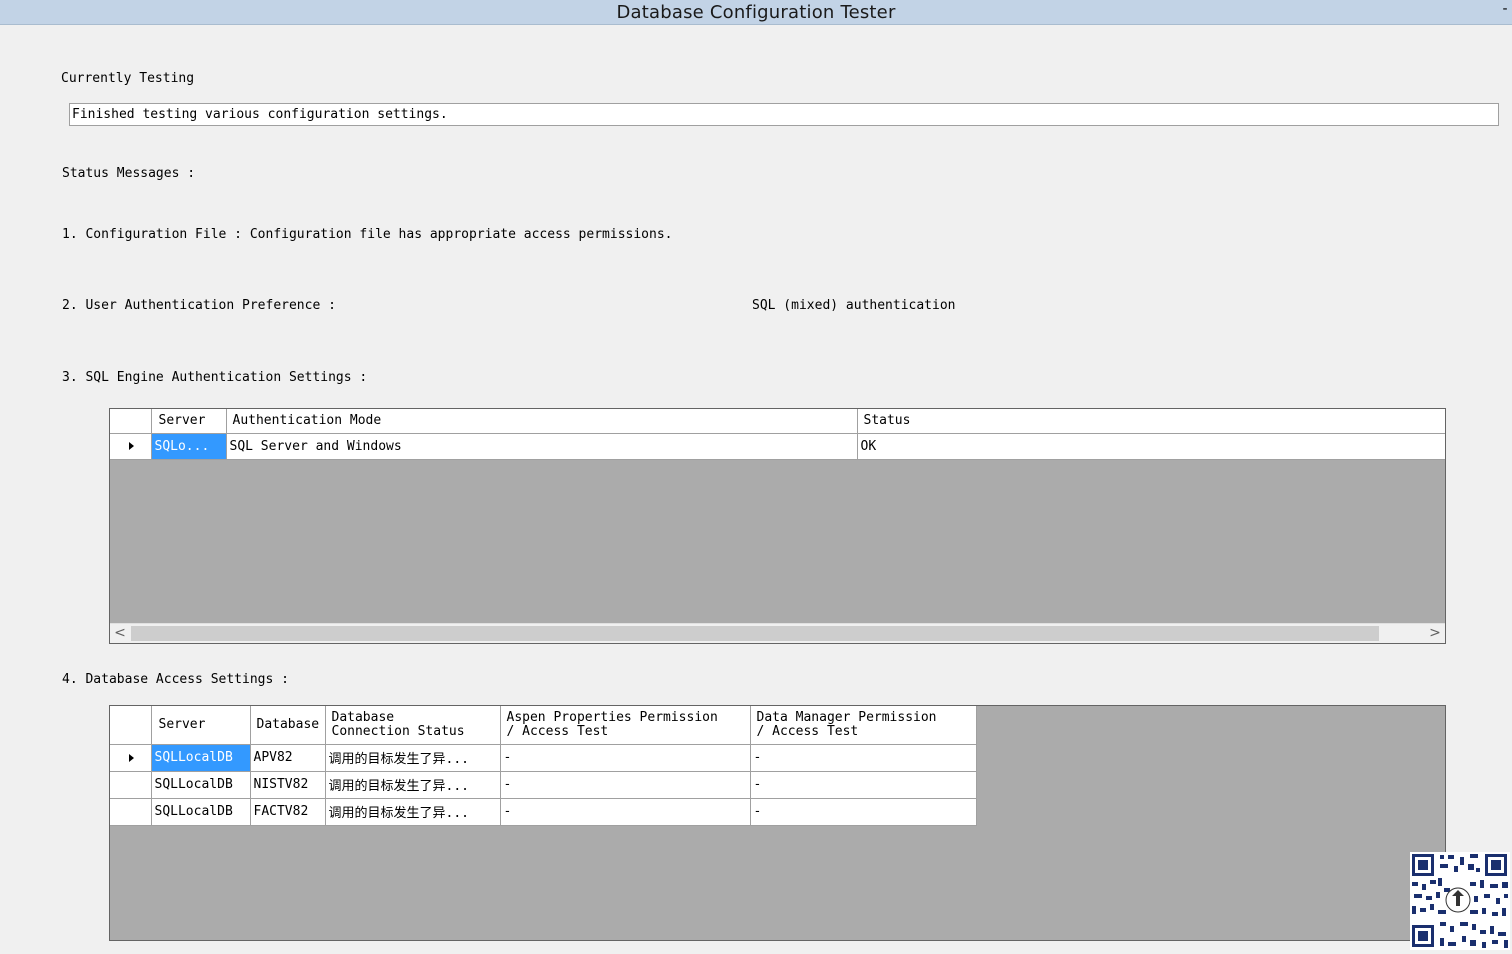 The image size is (1512, 954). Describe the element at coordinates (1435, 633) in the screenshot. I see `scroll-right-icon: >` at that location.